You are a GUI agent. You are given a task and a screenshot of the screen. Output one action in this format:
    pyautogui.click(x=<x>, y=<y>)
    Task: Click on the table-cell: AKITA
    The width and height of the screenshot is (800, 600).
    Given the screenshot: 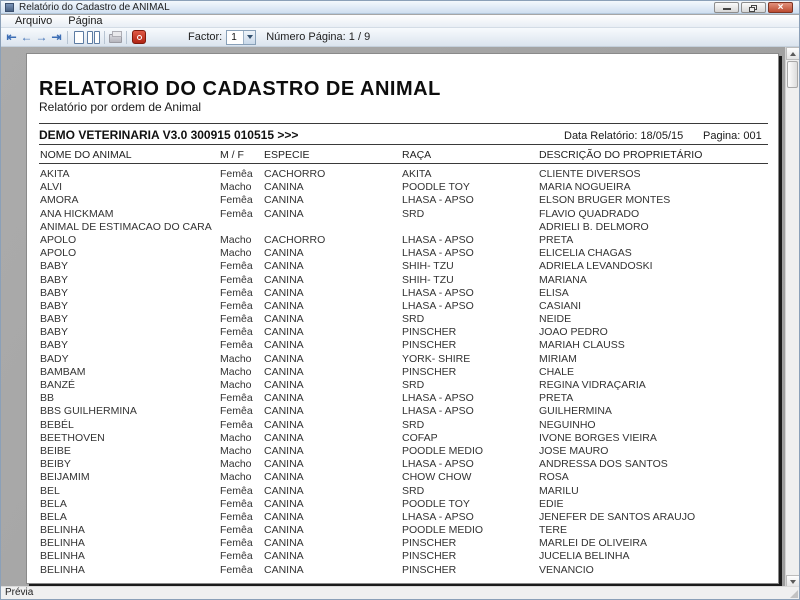 What is the action you would take?
    pyautogui.click(x=417, y=174)
    